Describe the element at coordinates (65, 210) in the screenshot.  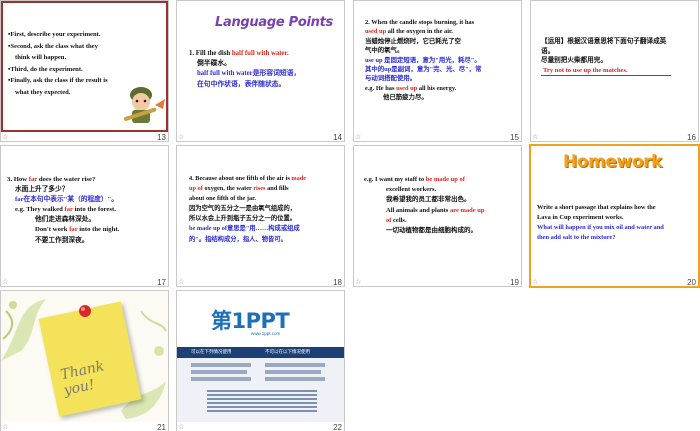
I see `text-line: e.g. They walked far into the forest.` at that location.